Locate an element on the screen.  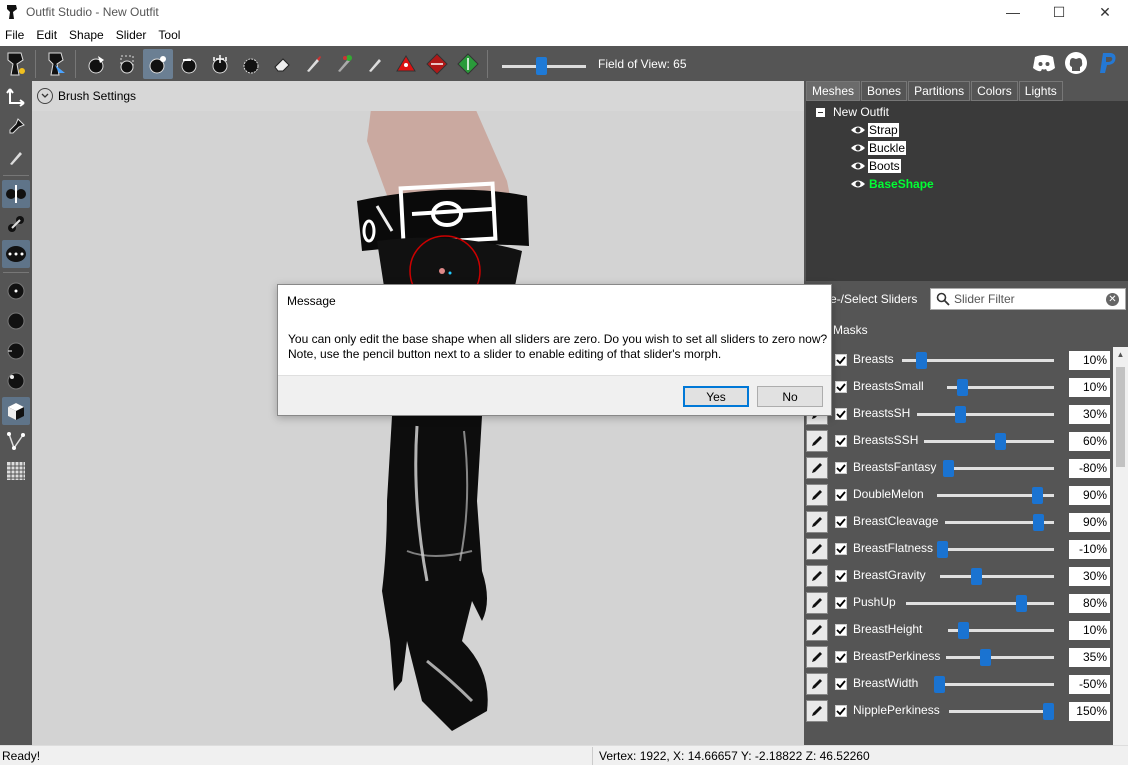
menu-edit: Edit is located at coordinates (46, 35).